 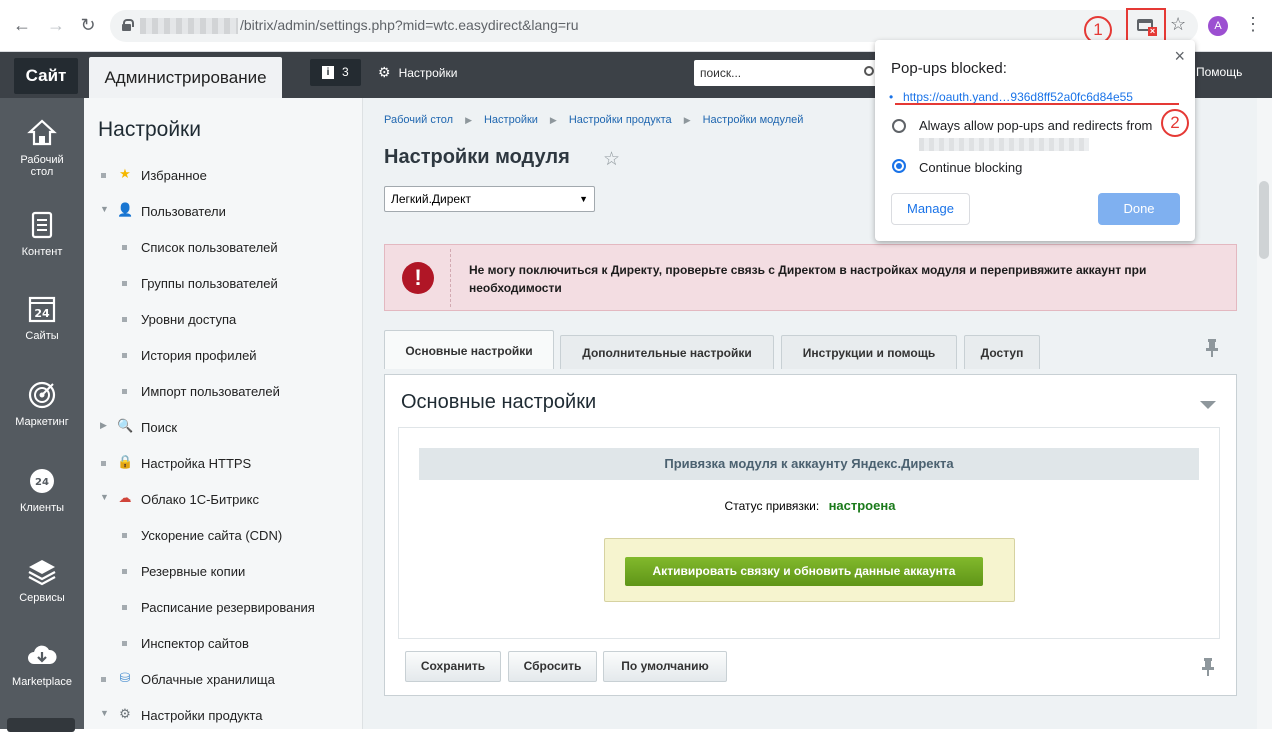 I want to click on manage-button: Manage, so click(x=930, y=209).